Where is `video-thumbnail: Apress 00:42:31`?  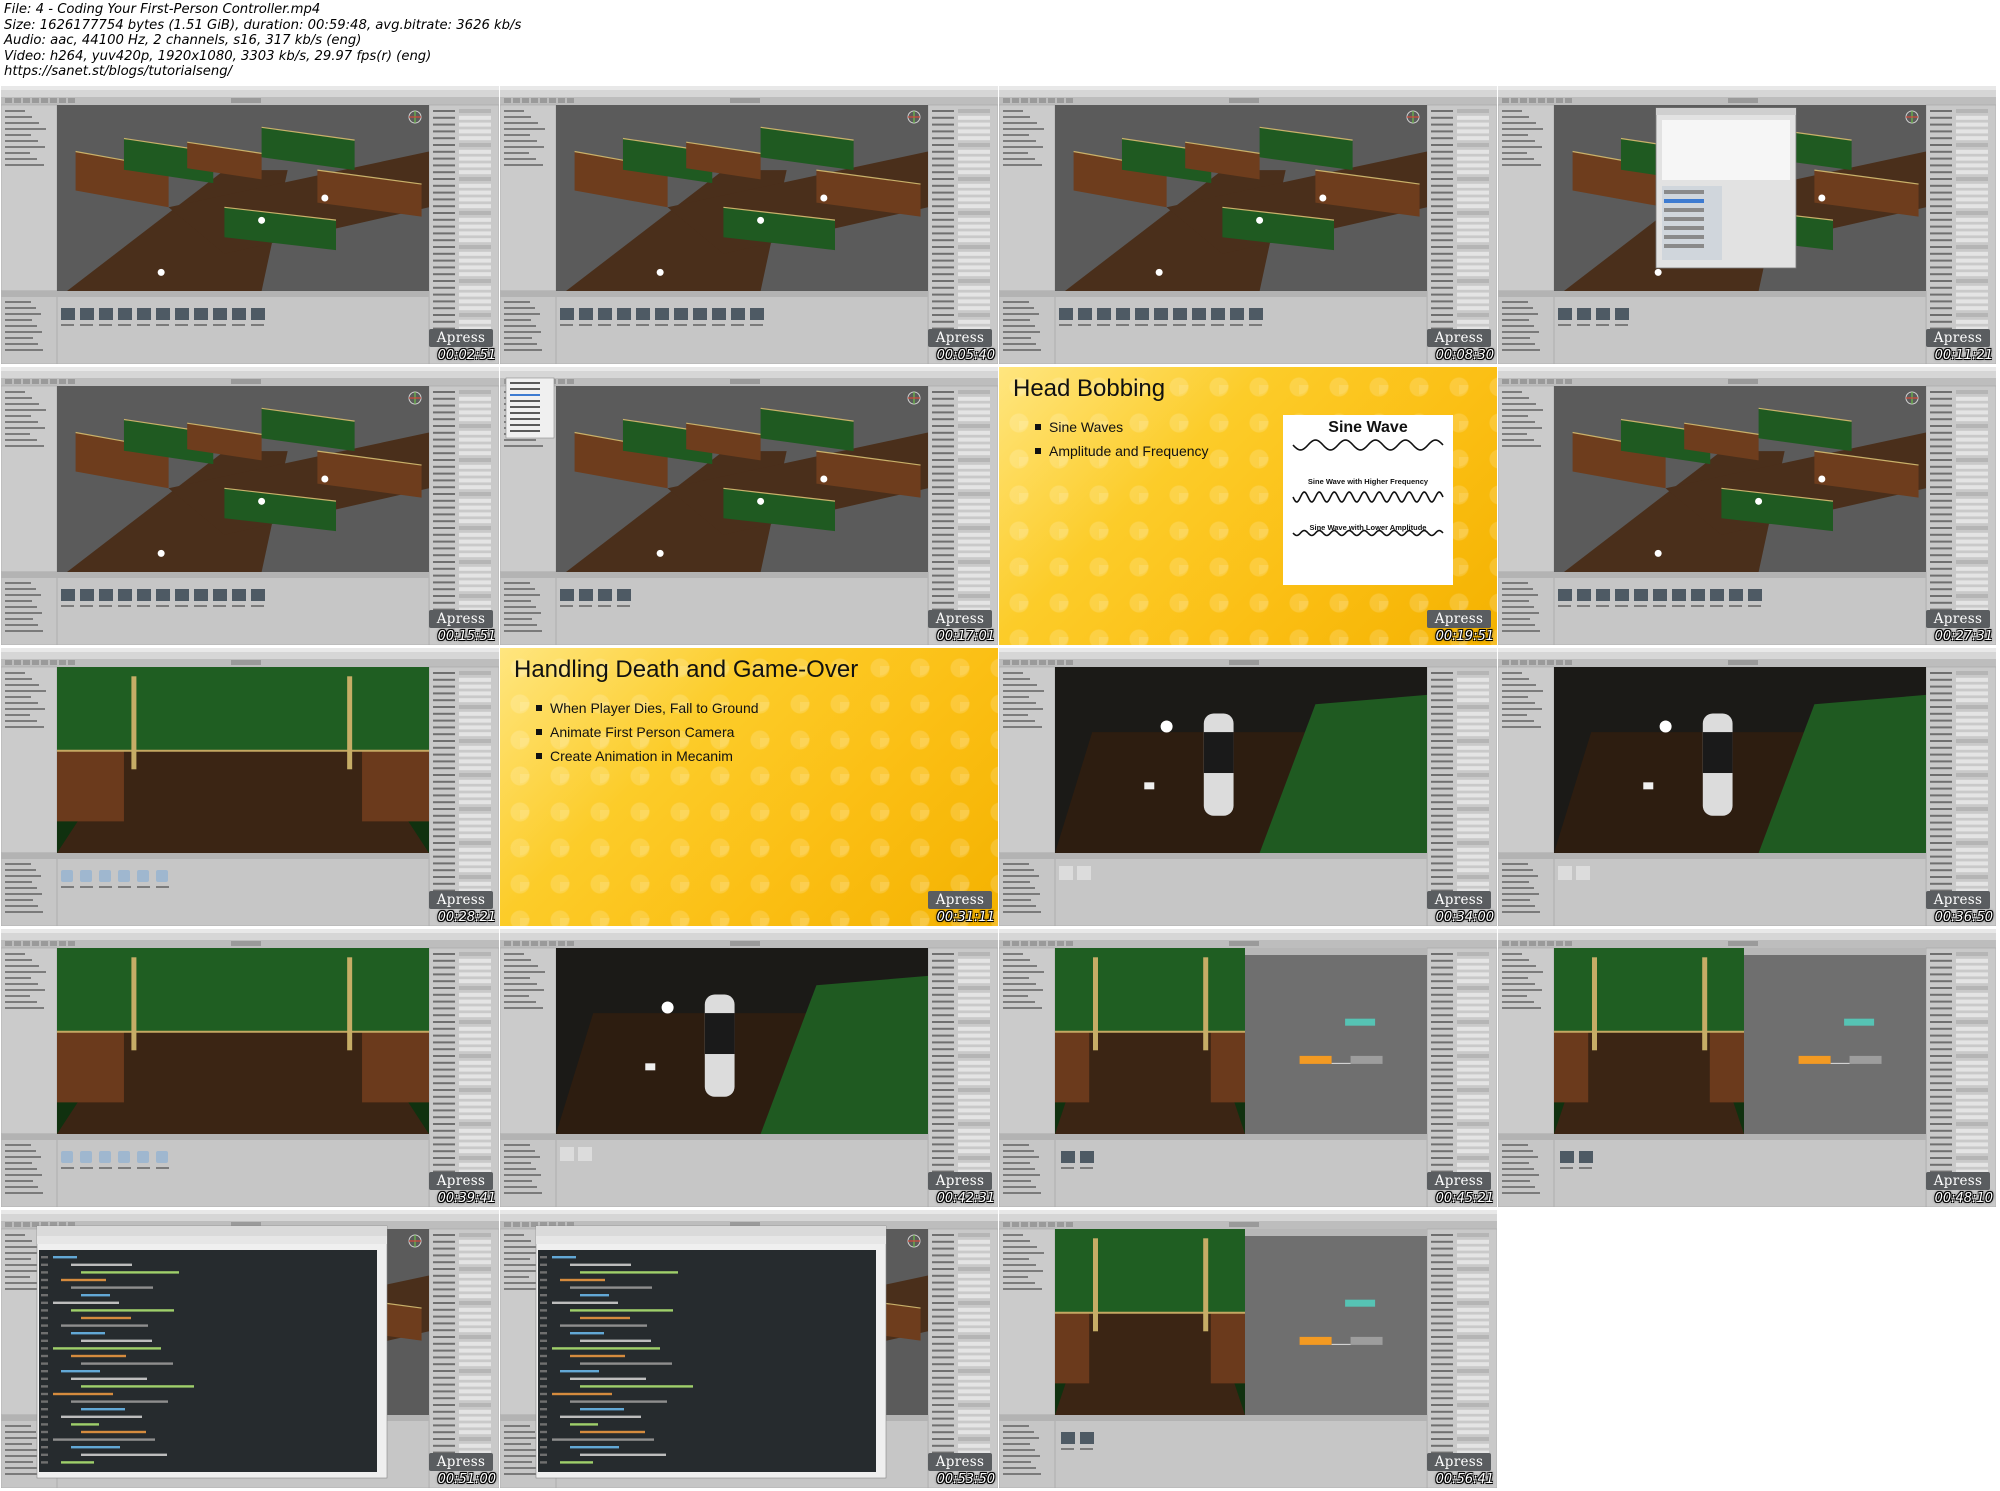
video-thumbnail: Apress 00:42:31 is located at coordinates (749, 1068).